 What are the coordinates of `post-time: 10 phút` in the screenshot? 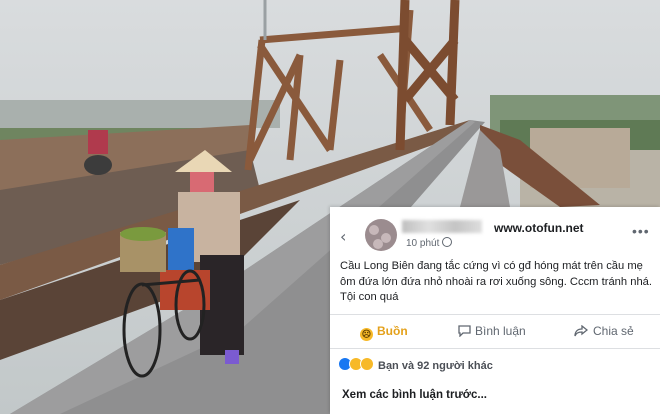 It's located at (429, 243).